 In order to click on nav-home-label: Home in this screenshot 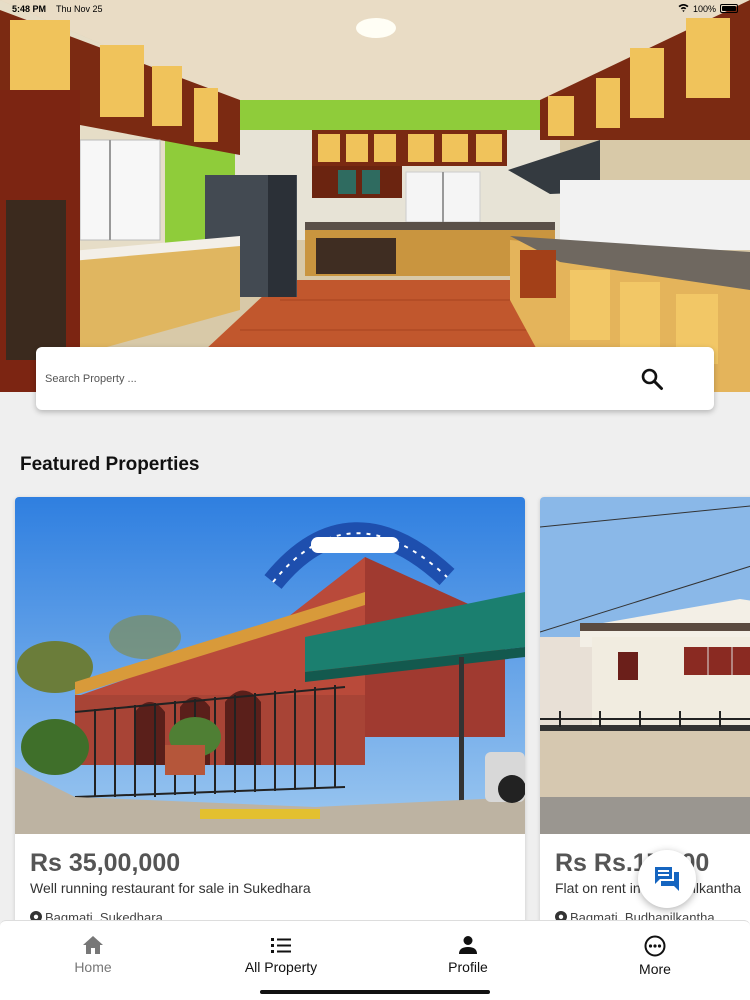, I will do `click(93, 967)`.